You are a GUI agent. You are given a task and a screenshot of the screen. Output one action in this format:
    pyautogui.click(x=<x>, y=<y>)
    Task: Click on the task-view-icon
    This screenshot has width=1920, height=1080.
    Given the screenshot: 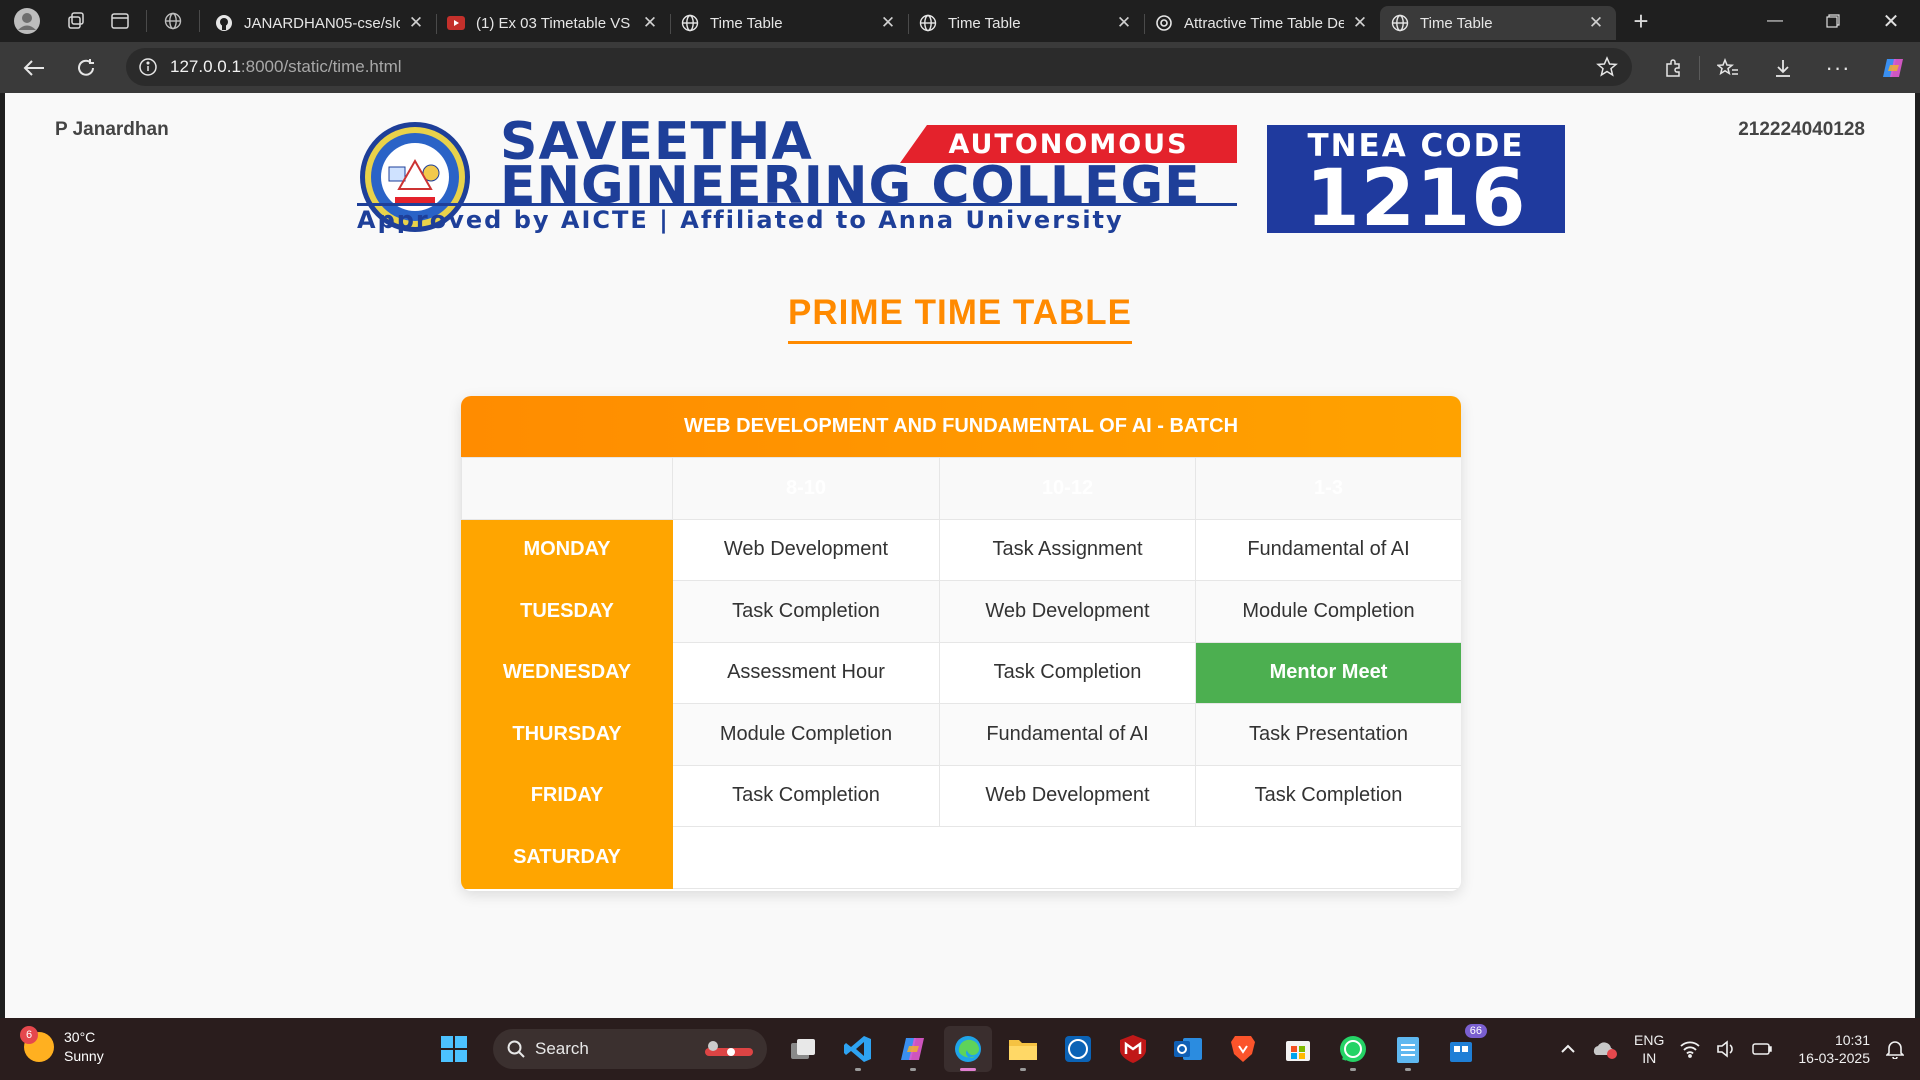 What is the action you would take?
    pyautogui.click(x=803, y=1049)
    